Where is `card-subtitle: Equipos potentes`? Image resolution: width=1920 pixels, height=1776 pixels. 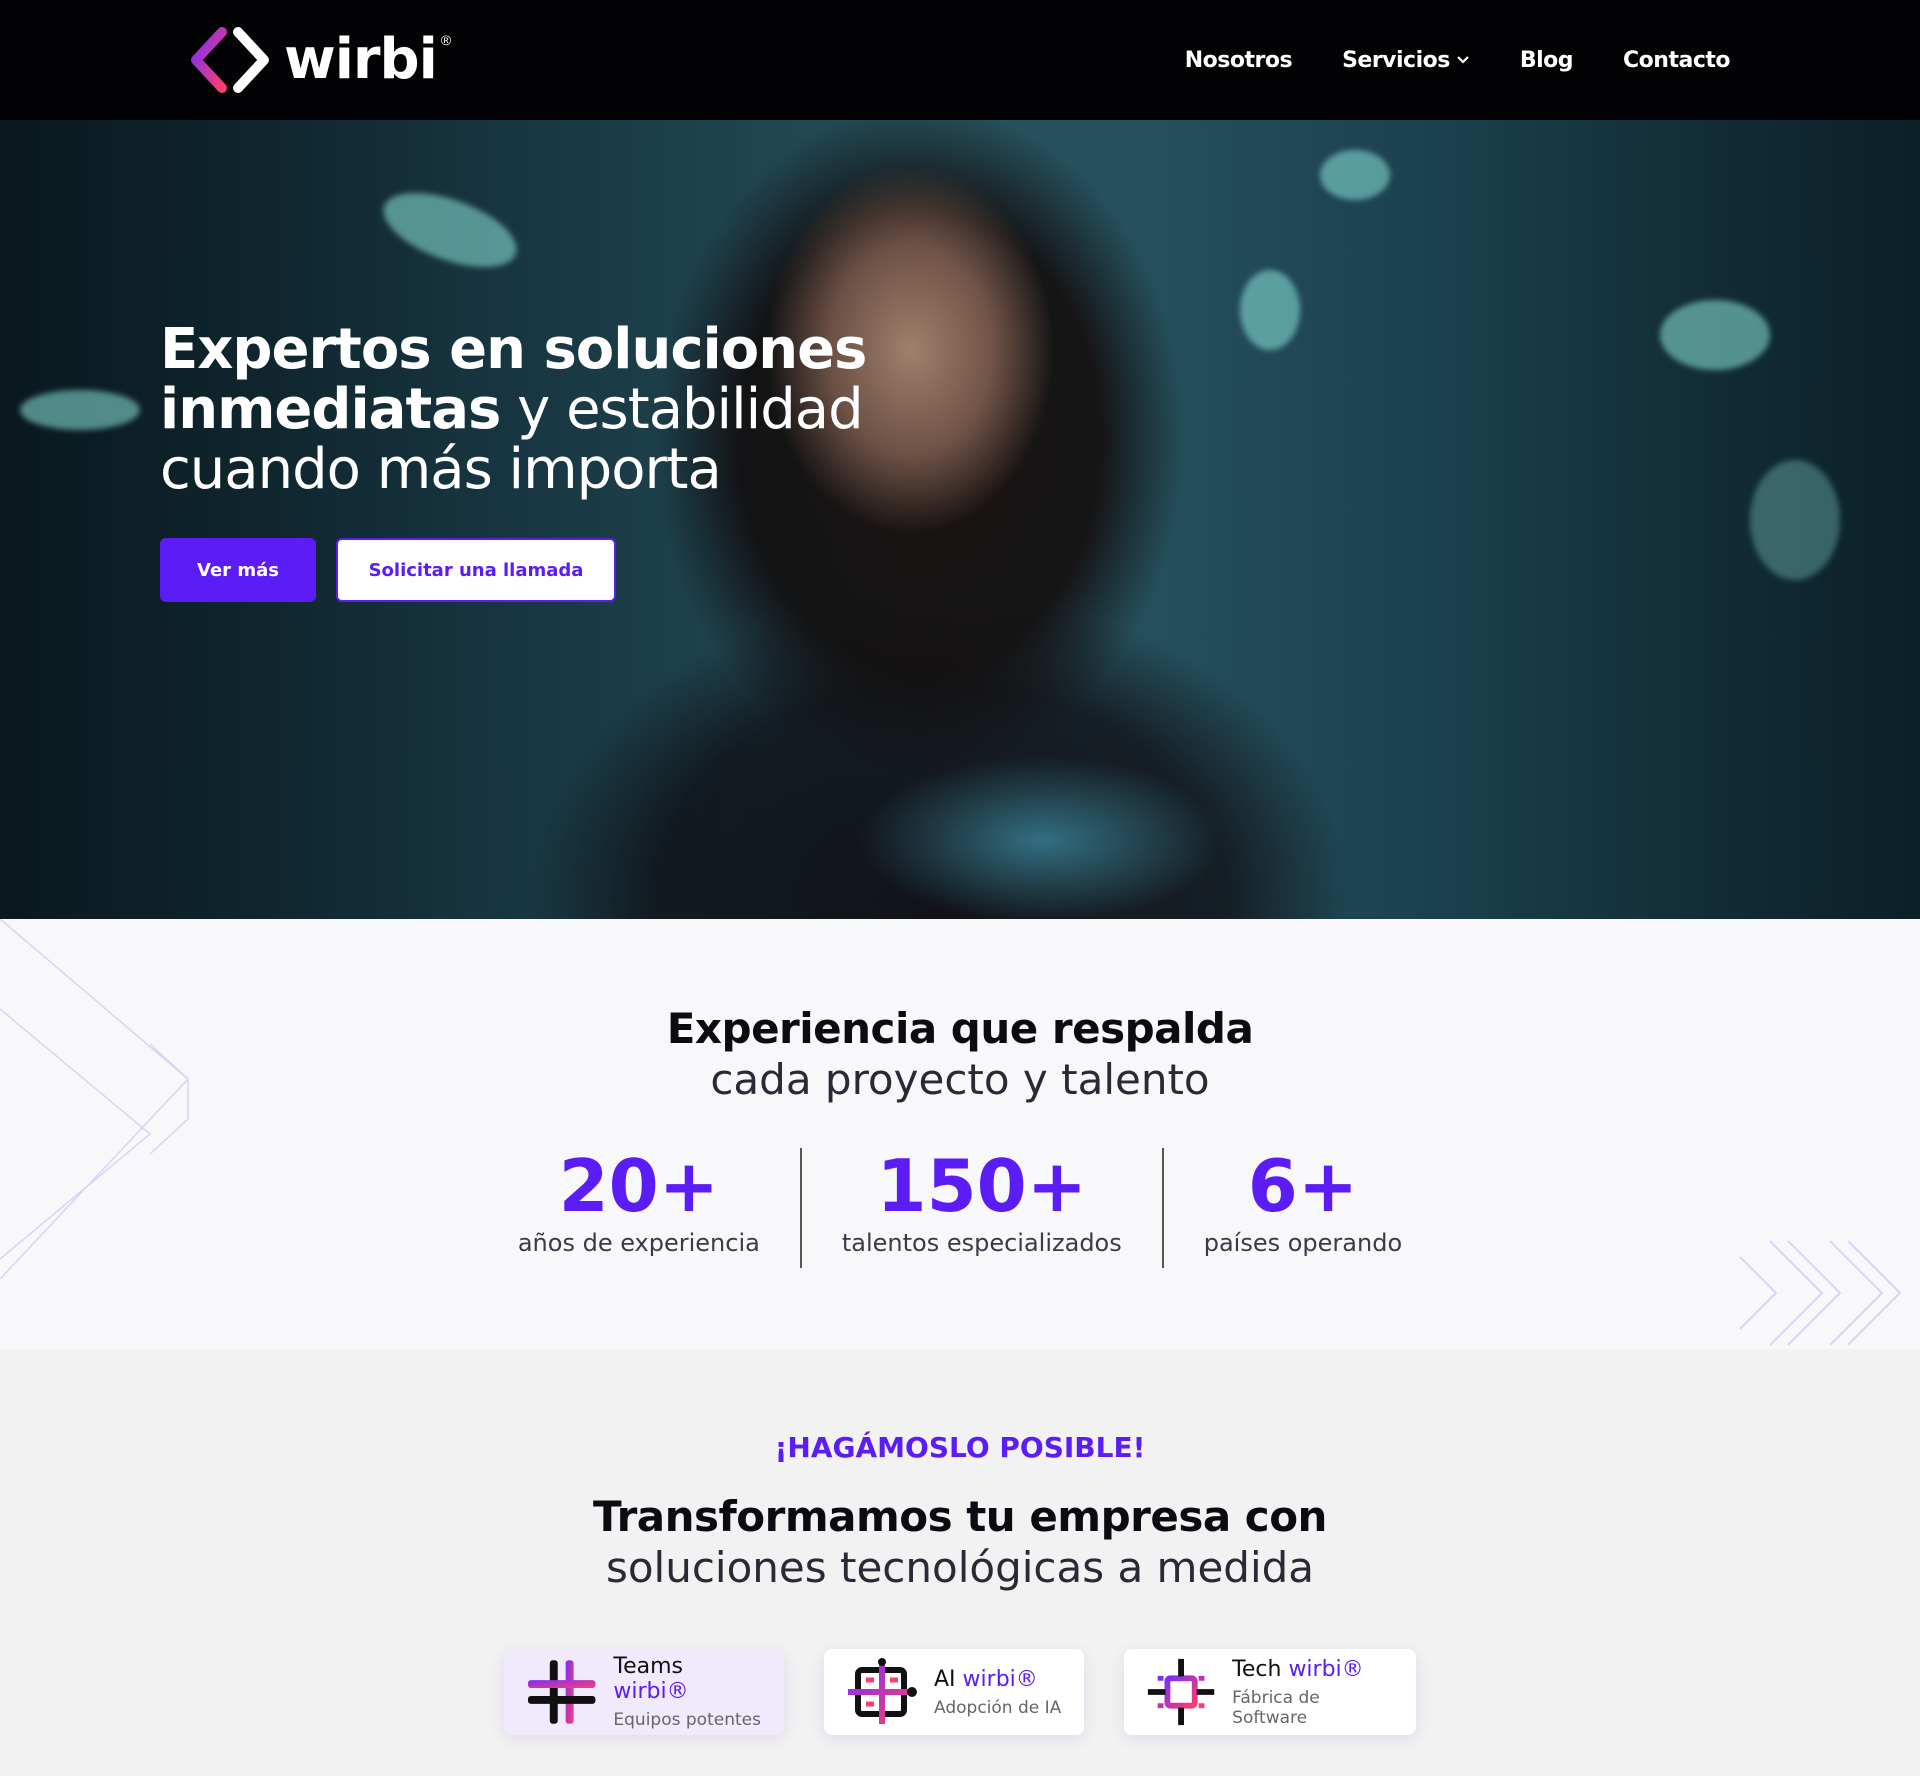
card-subtitle: Equipos potentes is located at coordinates (687, 1720).